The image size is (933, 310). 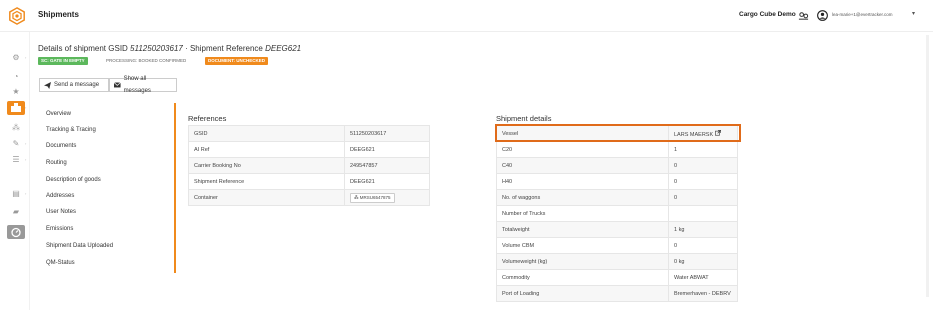 What do you see at coordinates (77, 85) in the screenshot?
I see `send-message-label: Send a message` at bounding box center [77, 85].